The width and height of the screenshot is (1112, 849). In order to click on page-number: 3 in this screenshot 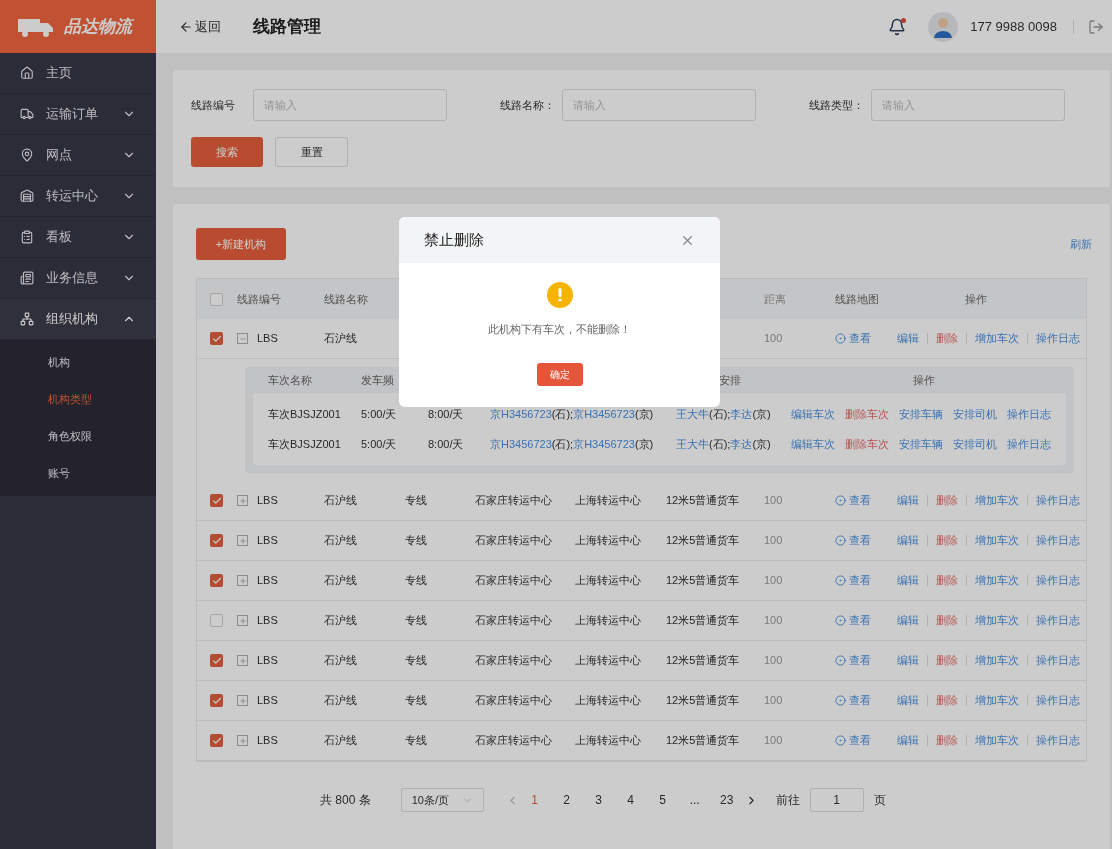, I will do `click(598, 800)`.